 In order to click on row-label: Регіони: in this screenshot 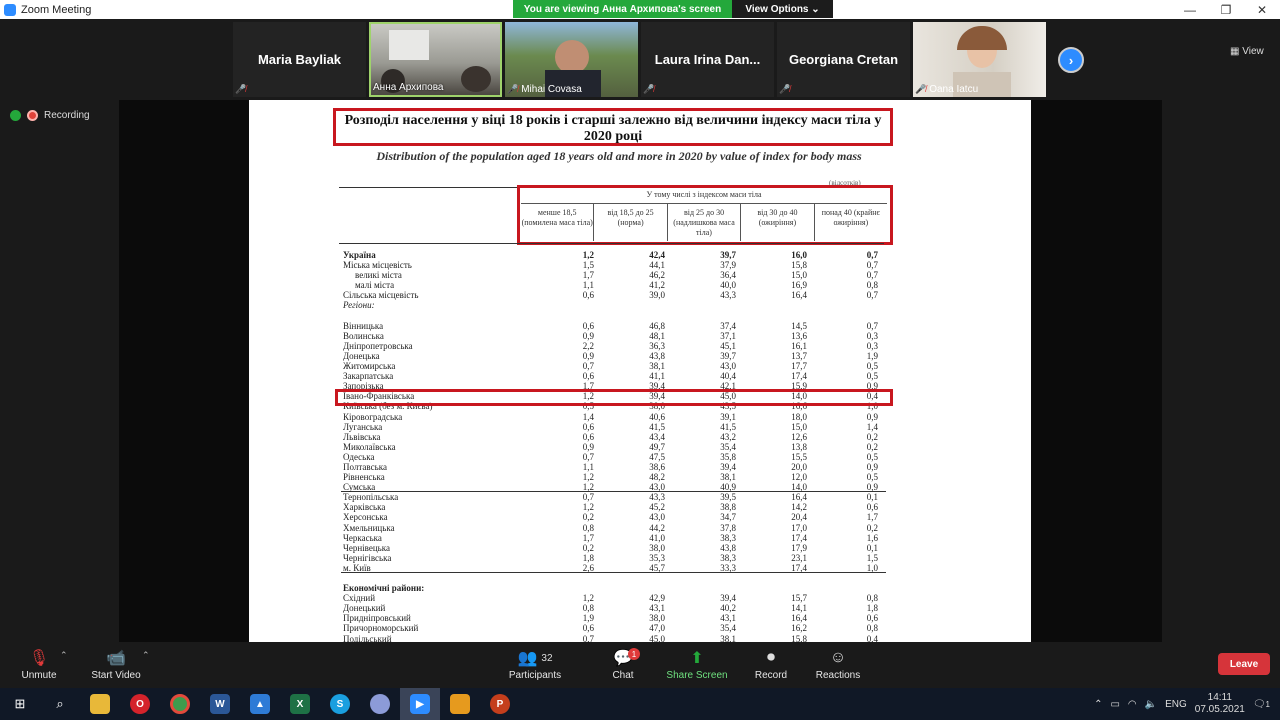, I will do `click(359, 305)`.